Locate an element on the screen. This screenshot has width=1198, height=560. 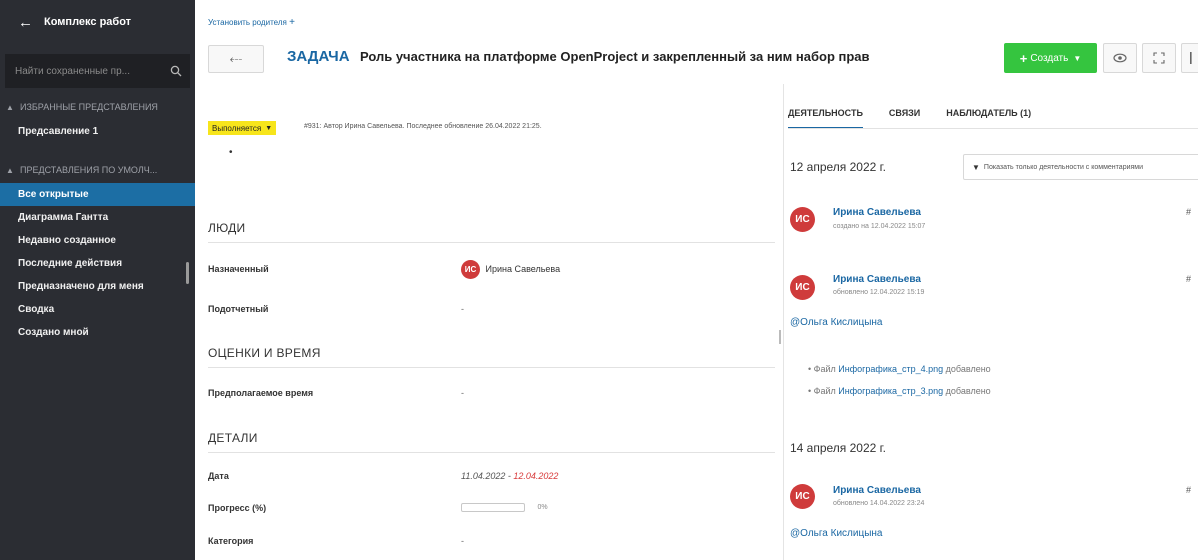
attachment-link: Инфографика_стр_4.png is located at coordinates (890, 369).